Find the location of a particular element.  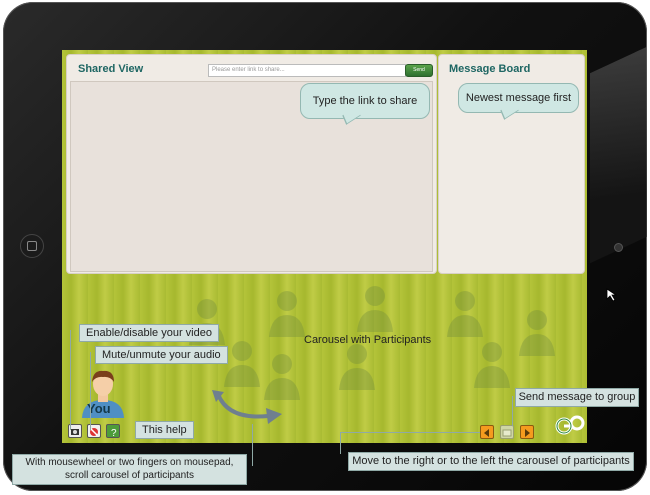

tablet-glare is located at coordinates (618, 155).